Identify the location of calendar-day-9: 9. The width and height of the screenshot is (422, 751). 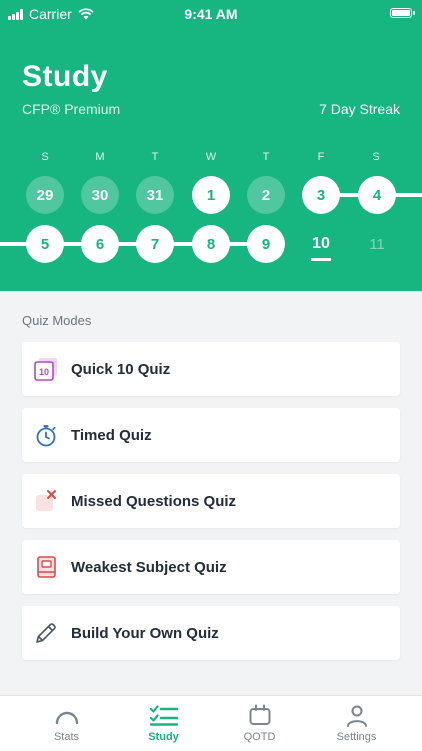
(266, 244).